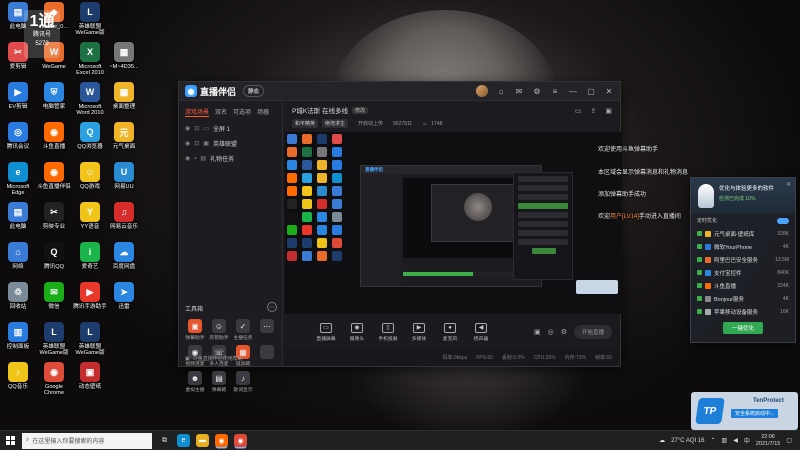  What do you see at coordinates (592, 332) in the screenshot?
I see `start-live-button: 开始直播` at bounding box center [592, 332].